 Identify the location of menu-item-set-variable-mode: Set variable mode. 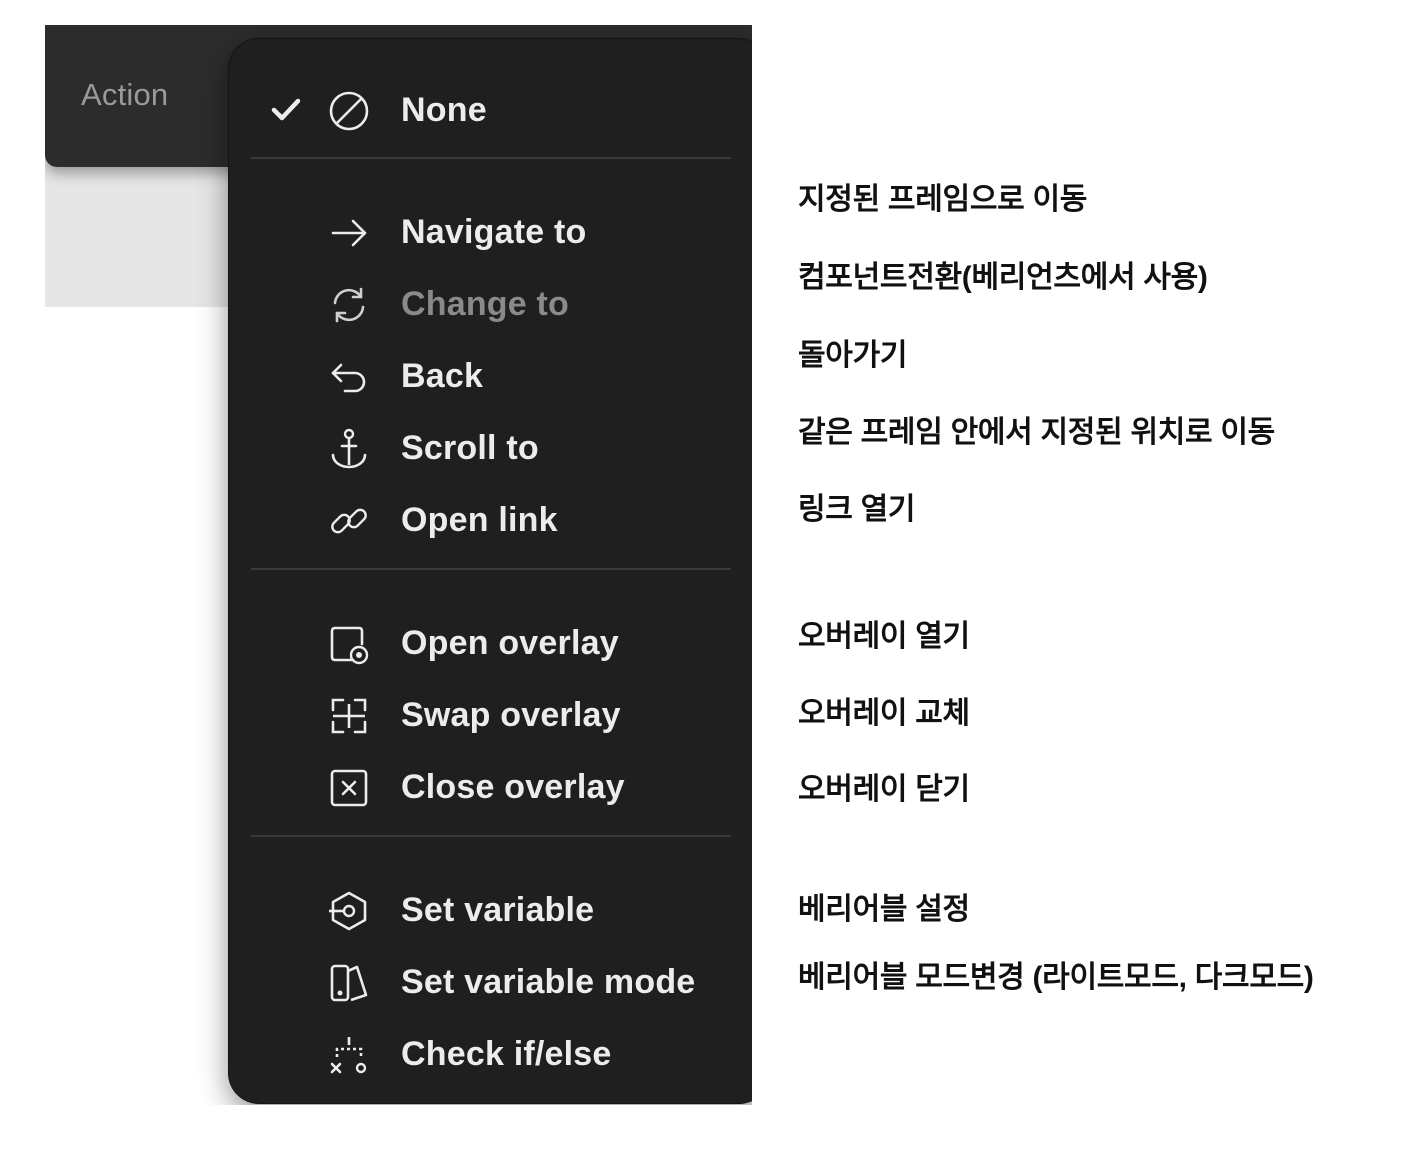
(489, 982).